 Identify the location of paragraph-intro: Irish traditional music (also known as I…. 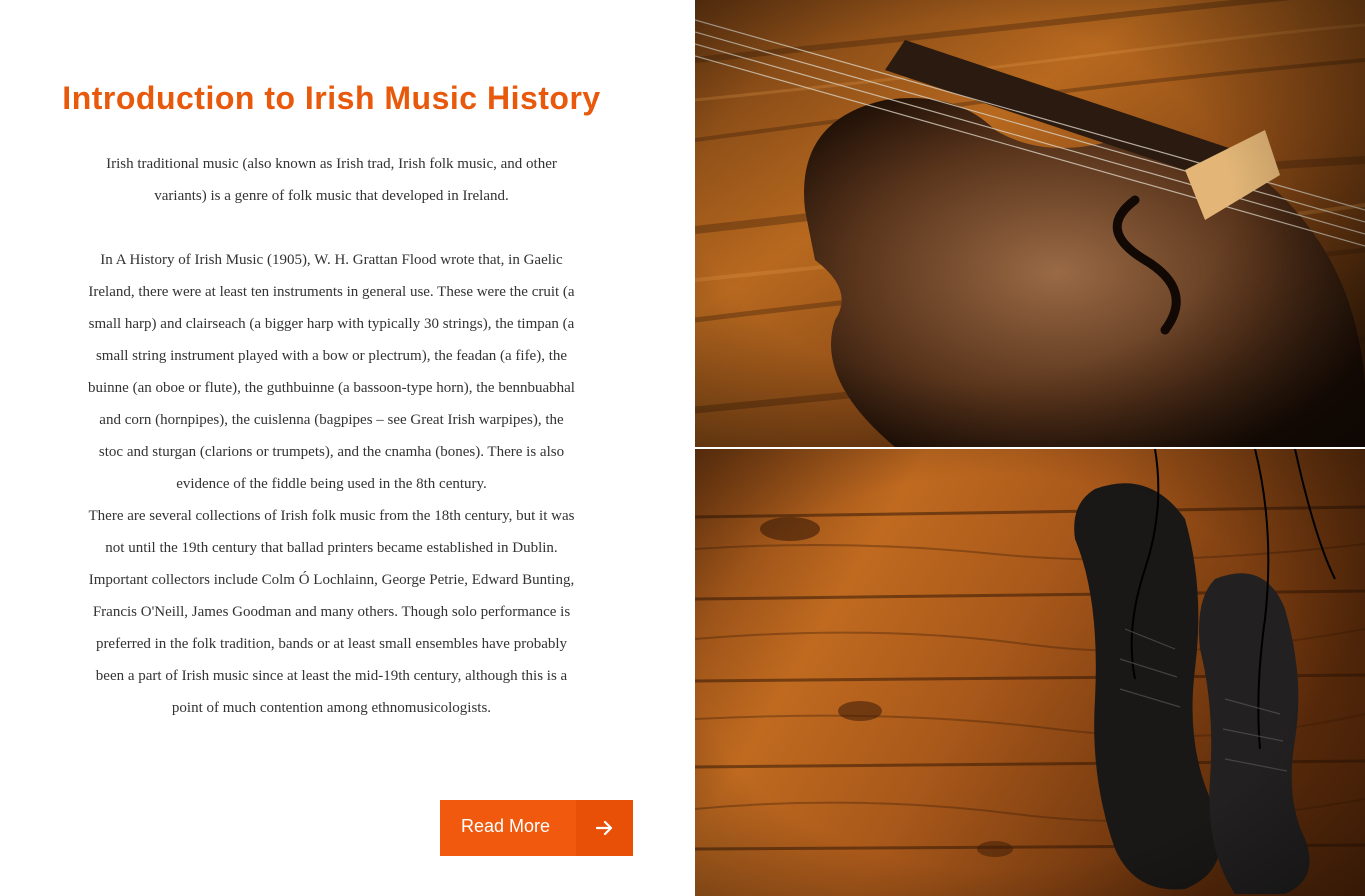
(331, 180).